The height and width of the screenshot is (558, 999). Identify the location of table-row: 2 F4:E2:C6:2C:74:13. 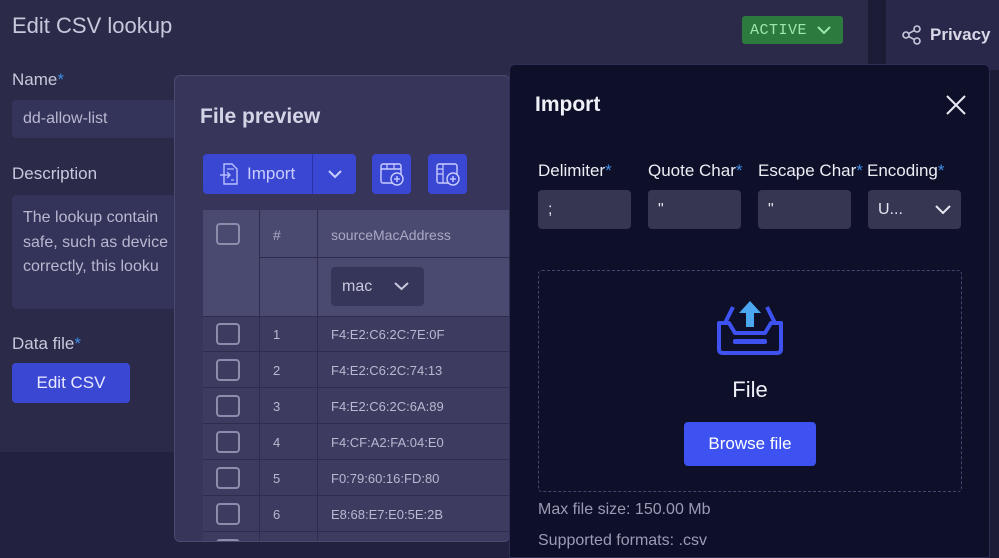
(356, 370).